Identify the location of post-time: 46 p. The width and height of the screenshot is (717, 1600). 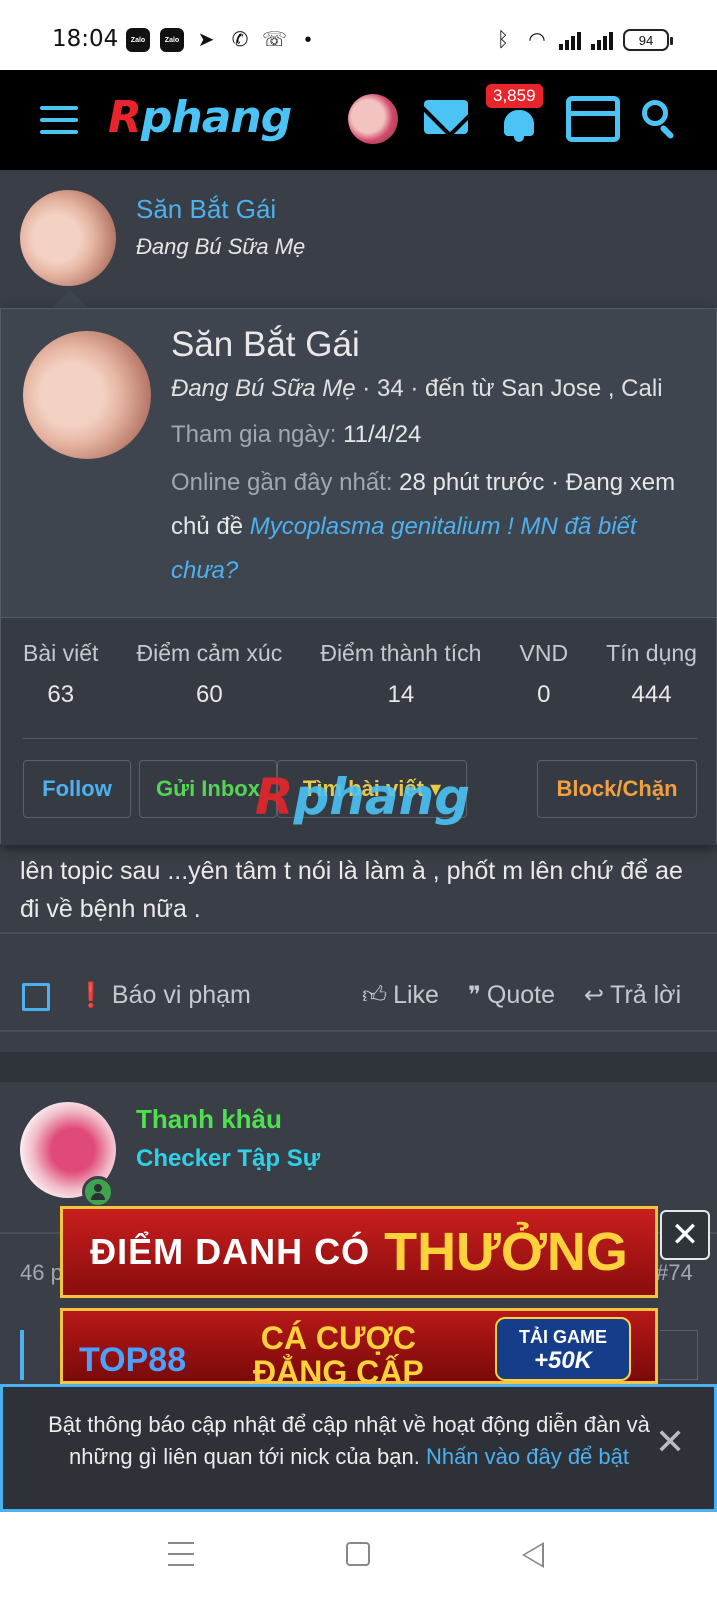
(41, 1273).